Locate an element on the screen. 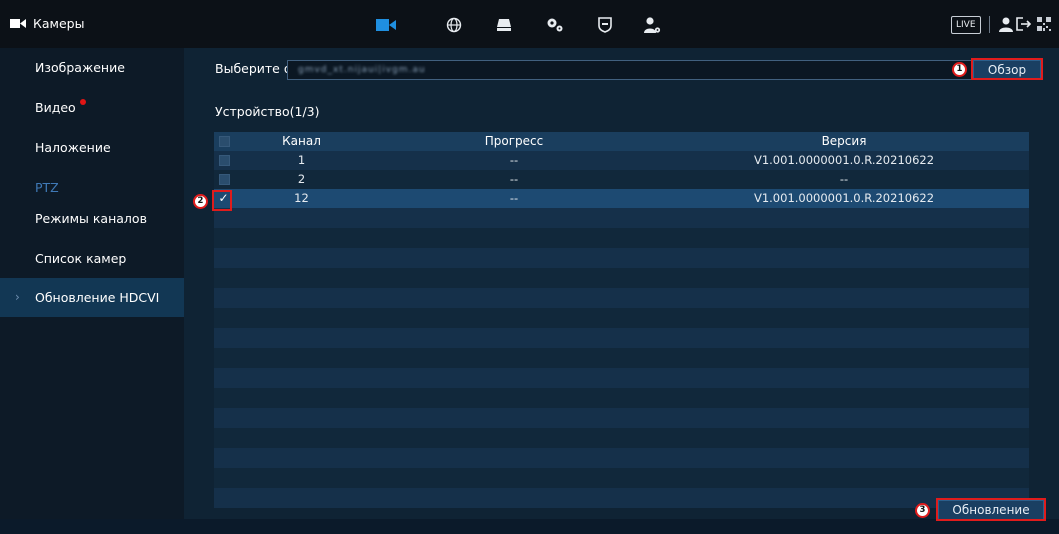  annotation-box-checkbox is located at coordinates (222, 200).